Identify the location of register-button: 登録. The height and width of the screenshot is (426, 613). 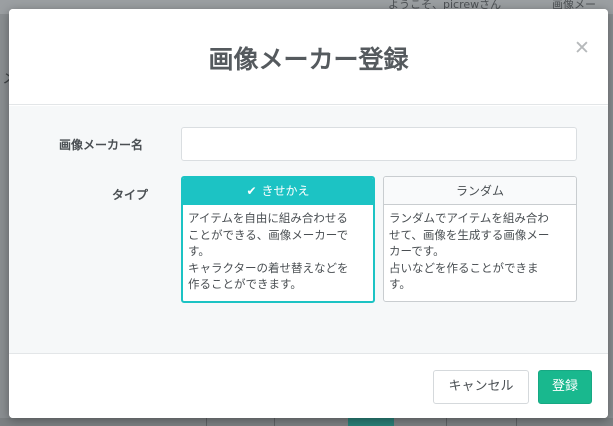
(565, 387).